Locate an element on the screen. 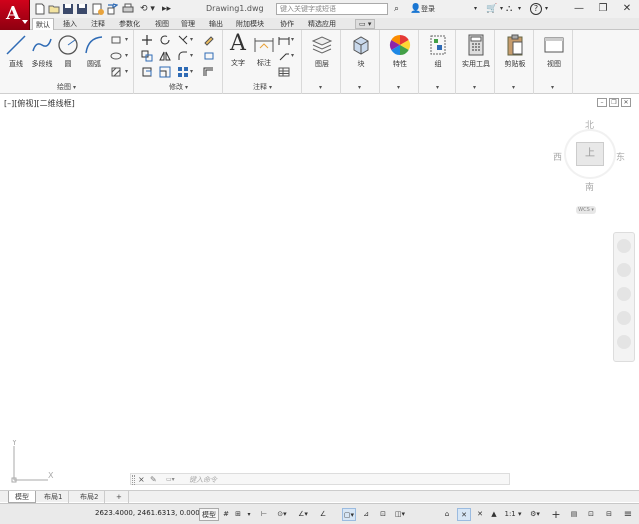 Image resolution: width=639 pixels, height=524 pixels. ellipse-icon is located at coordinates (116, 56).